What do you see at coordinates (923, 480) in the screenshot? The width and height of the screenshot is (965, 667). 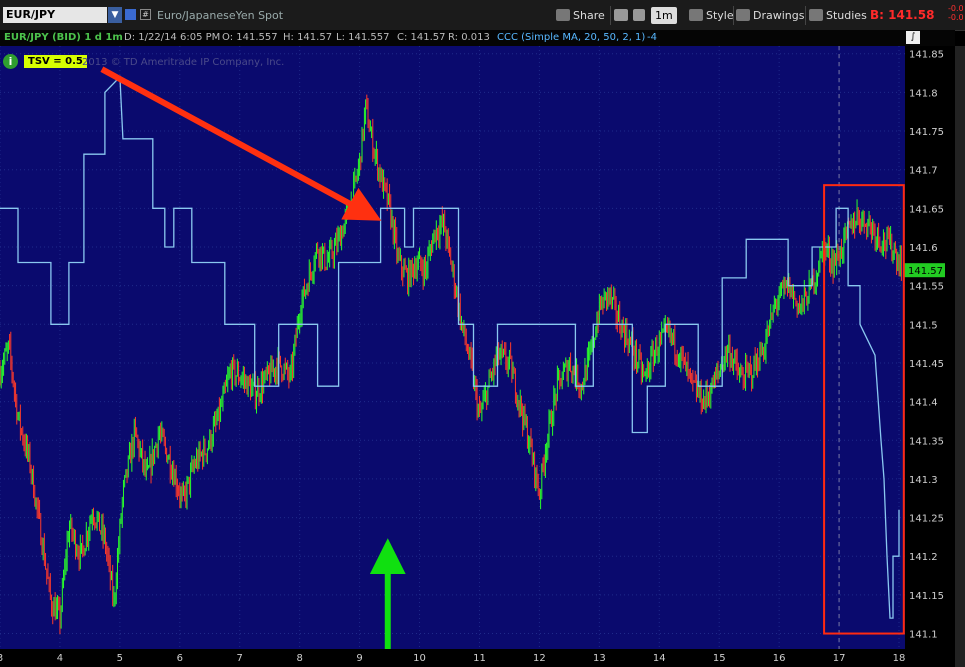 I see `y-tick-label: 141.3` at bounding box center [923, 480].